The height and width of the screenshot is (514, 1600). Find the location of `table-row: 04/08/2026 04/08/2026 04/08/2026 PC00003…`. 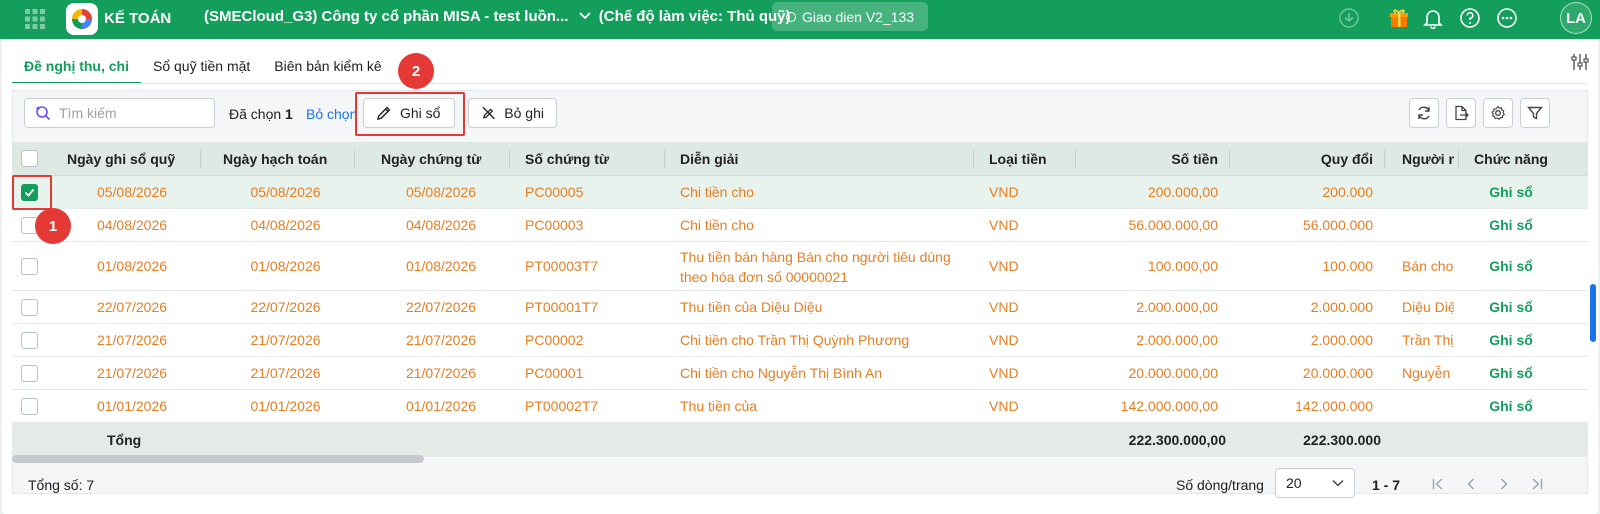

table-row: 04/08/2026 04/08/2026 04/08/2026 PC00003… is located at coordinates (800, 225).